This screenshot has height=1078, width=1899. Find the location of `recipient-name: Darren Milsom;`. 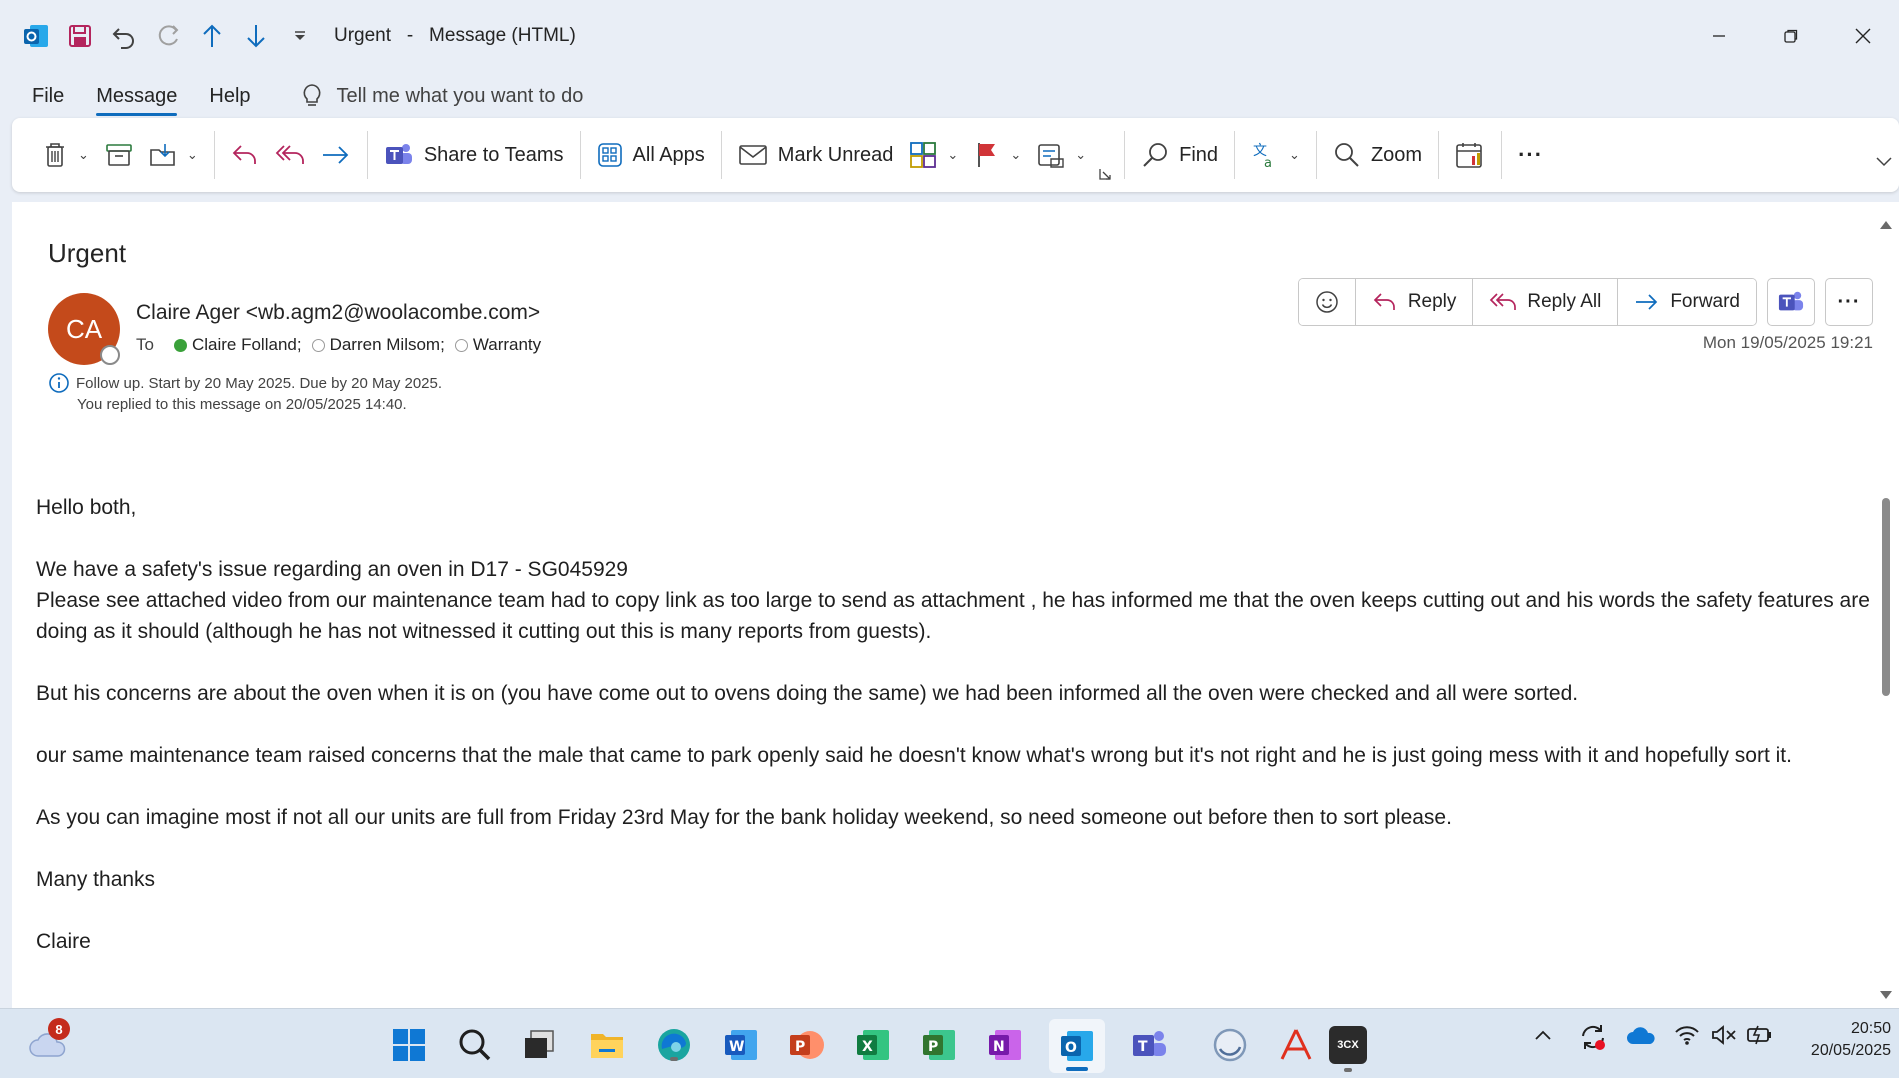

recipient-name: Darren Milsom; is located at coordinates (387, 344).